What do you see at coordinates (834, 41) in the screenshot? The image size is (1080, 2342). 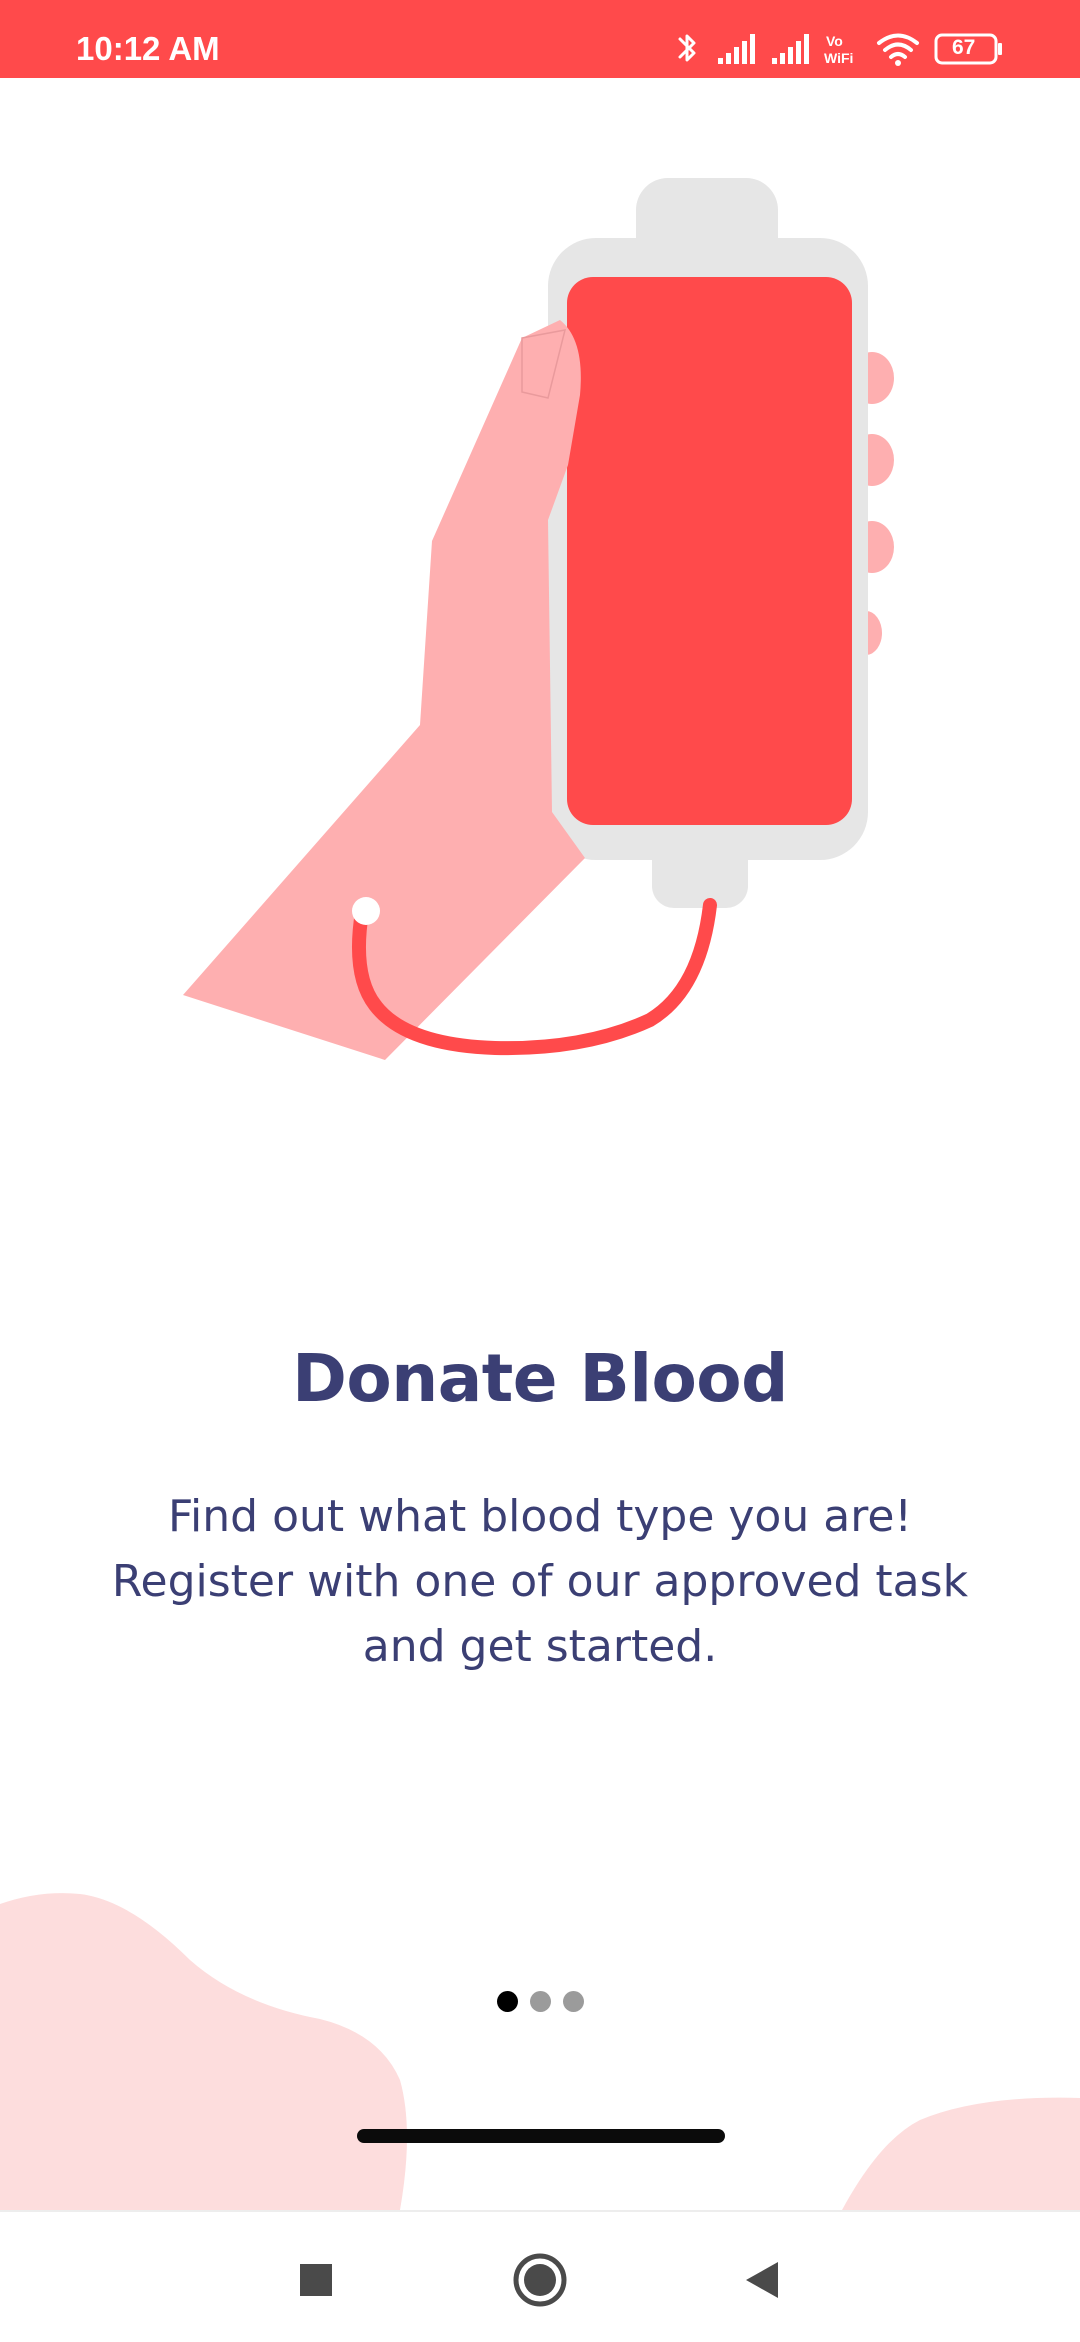 I see `svg-text: Vo` at bounding box center [834, 41].